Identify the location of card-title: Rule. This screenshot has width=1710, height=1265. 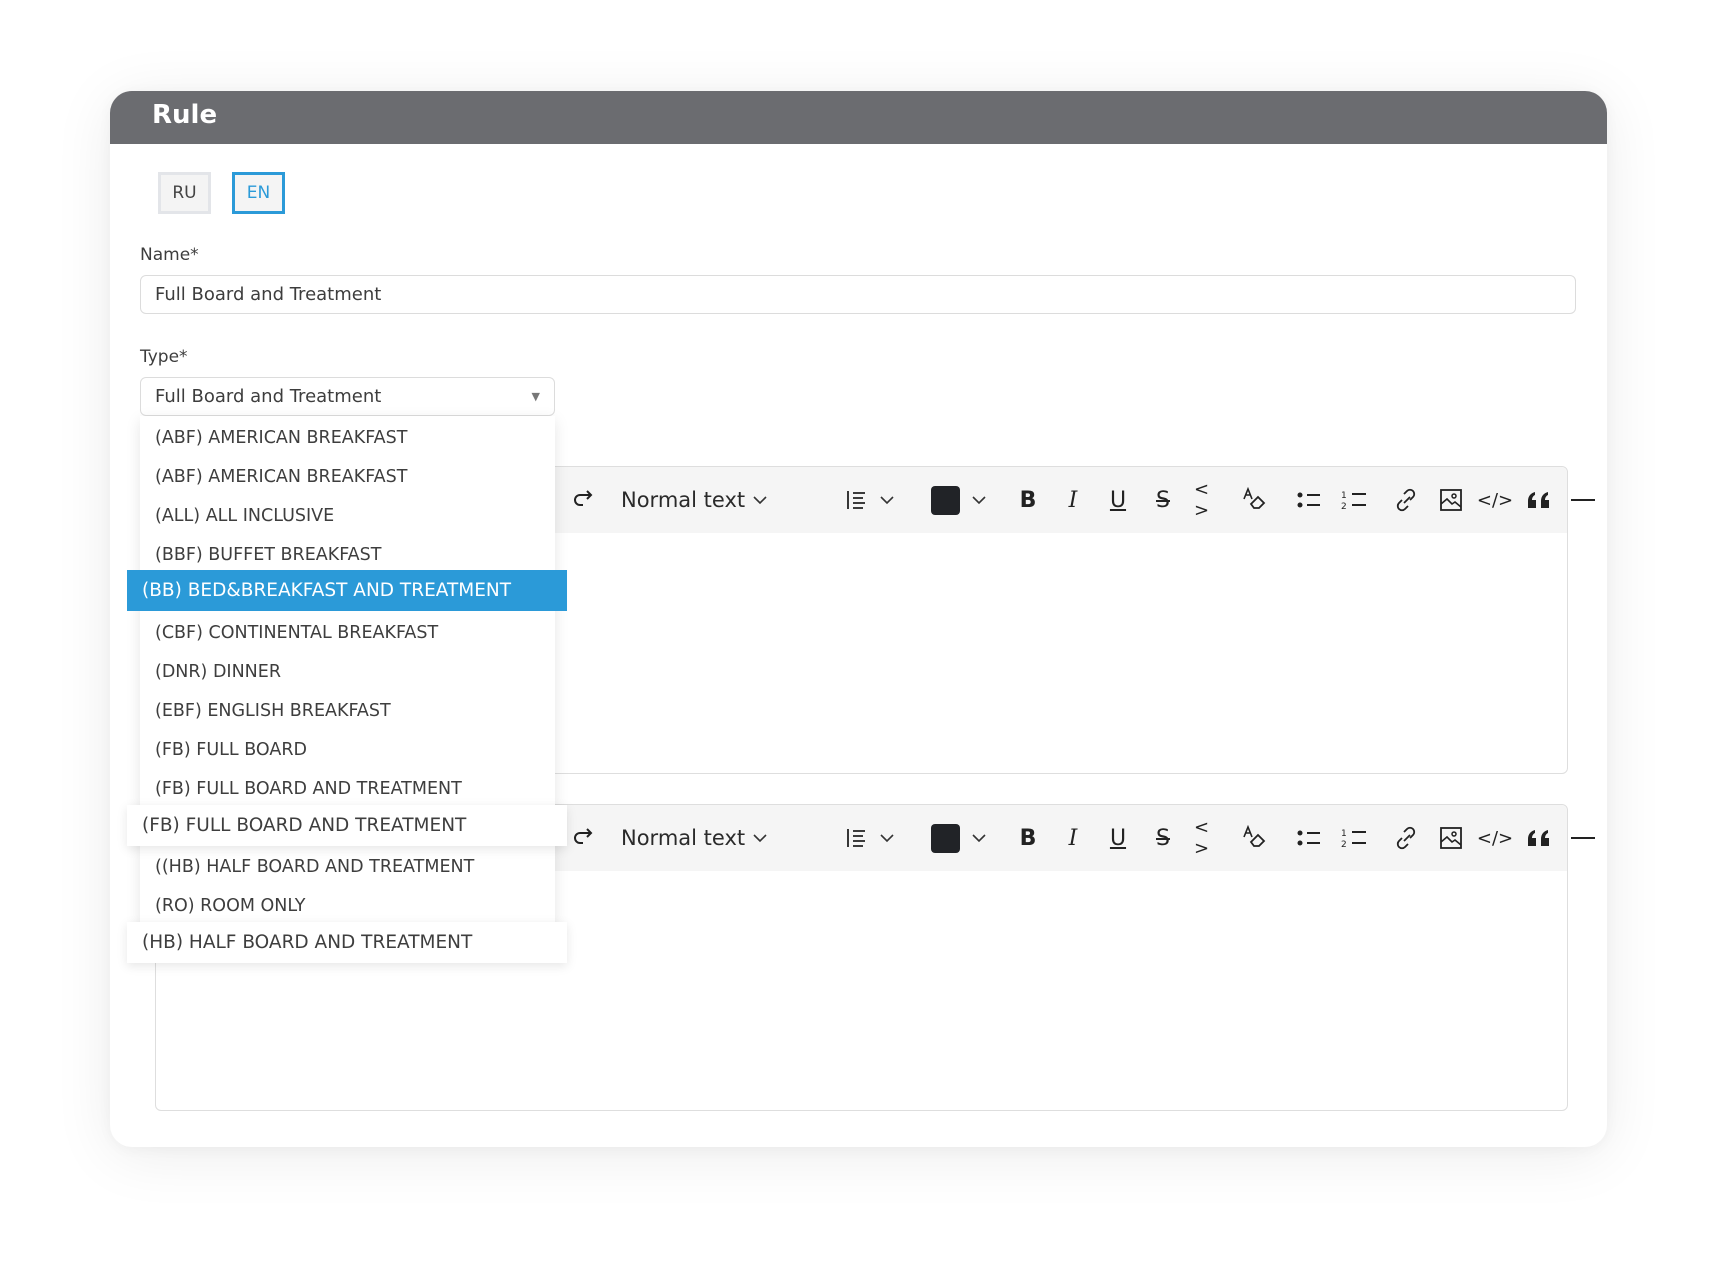
(185, 115).